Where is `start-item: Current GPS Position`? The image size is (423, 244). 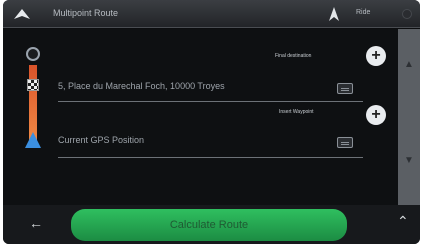 start-item: Current GPS Position is located at coordinates (101, 140).